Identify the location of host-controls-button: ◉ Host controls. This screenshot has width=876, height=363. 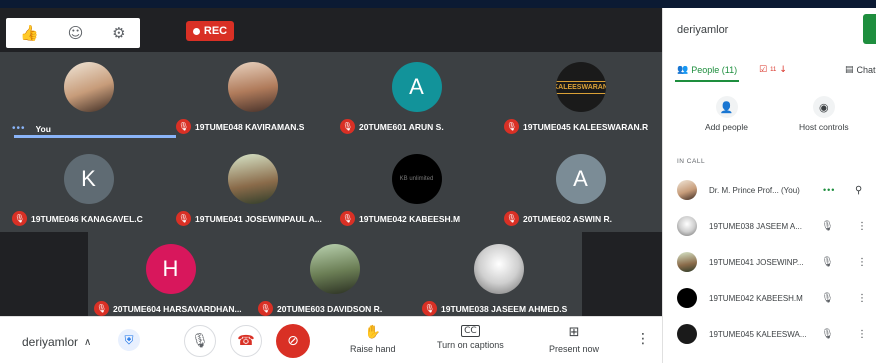
(824, 114).